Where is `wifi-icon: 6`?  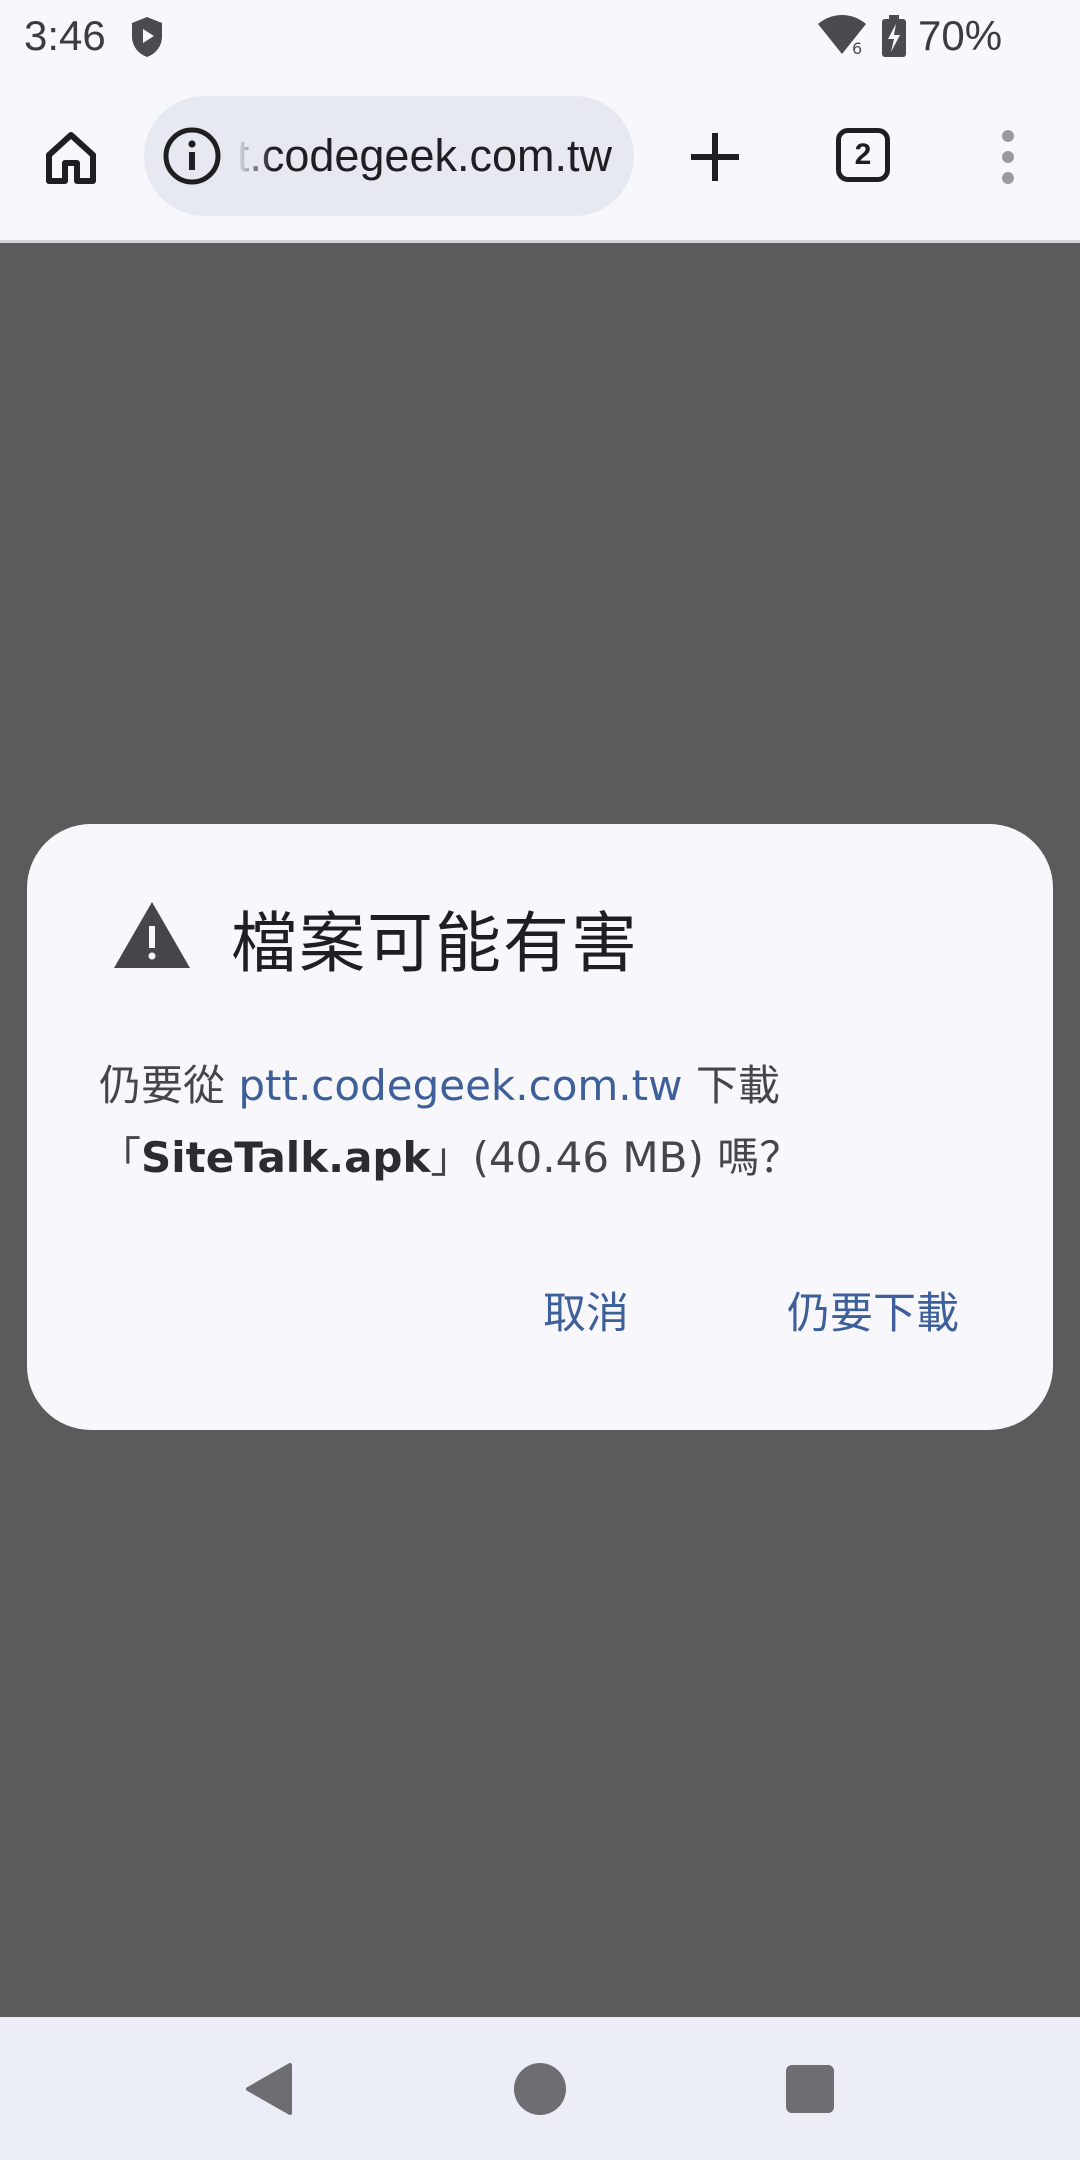
wifi-icon: 6 is located at coordinates (842, 36).